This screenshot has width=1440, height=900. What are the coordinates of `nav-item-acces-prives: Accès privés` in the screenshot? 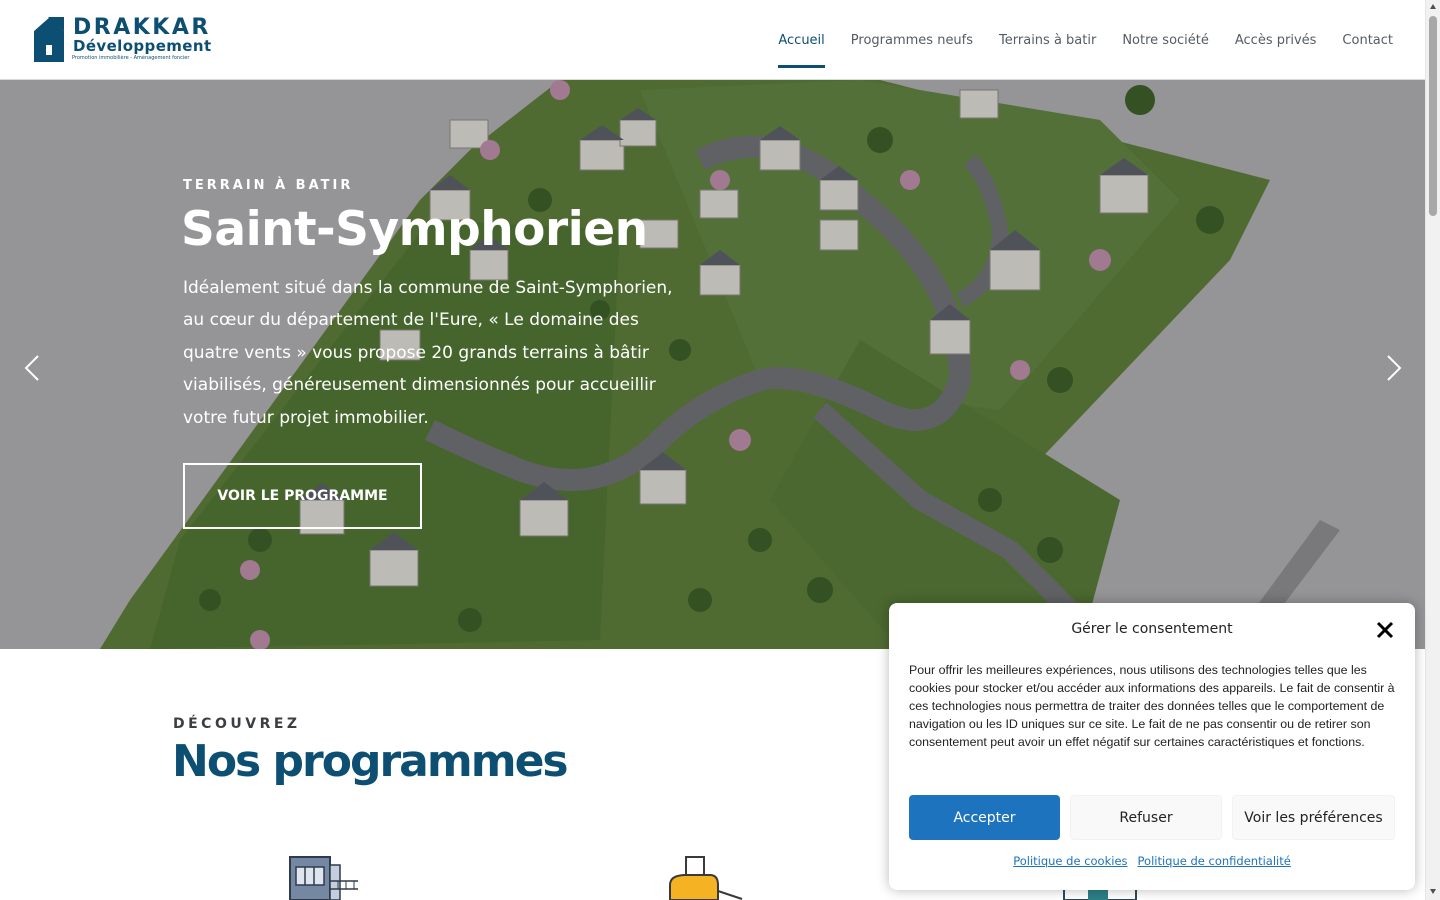 It's located at (1276, 40).